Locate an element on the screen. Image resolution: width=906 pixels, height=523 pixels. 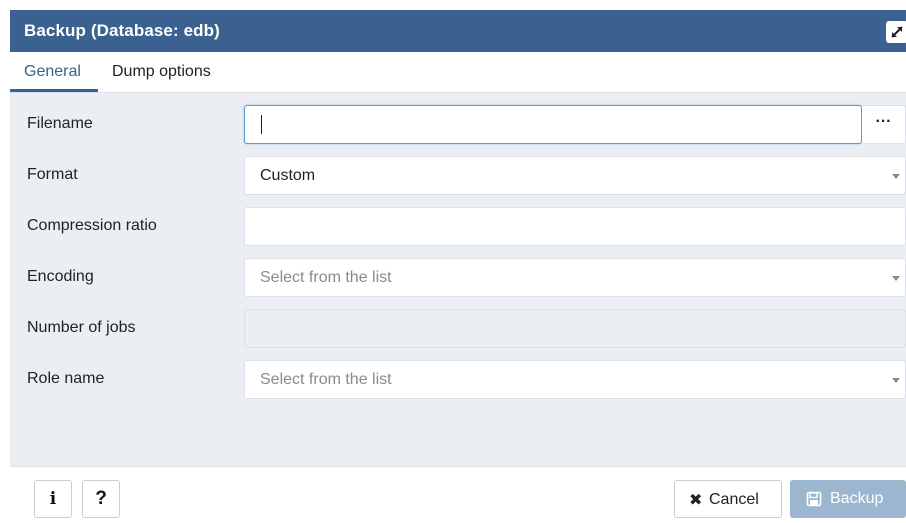
expand-icon is located at coordinates (897, 32).